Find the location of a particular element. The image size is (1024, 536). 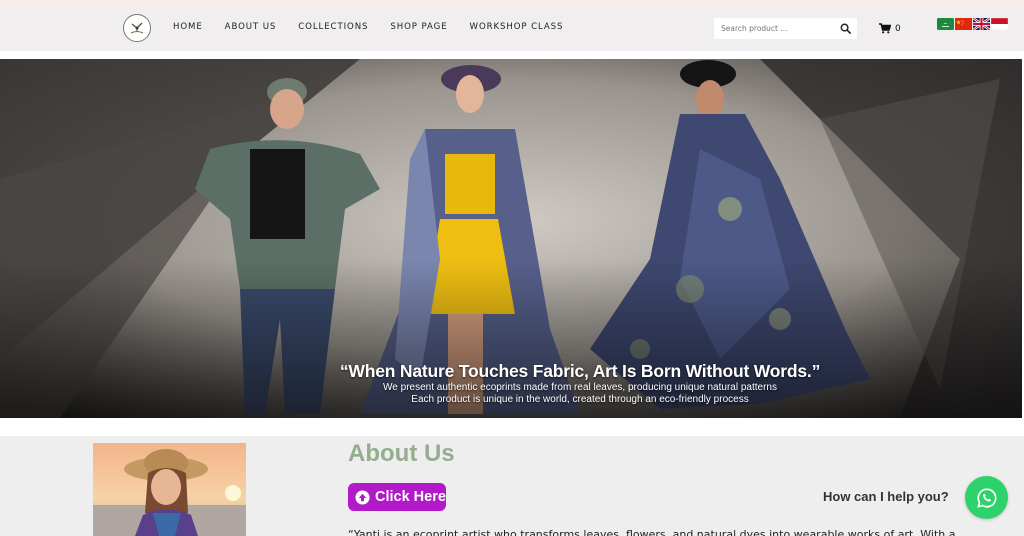

uk-flag-icon is located at coordinates (981, 24).